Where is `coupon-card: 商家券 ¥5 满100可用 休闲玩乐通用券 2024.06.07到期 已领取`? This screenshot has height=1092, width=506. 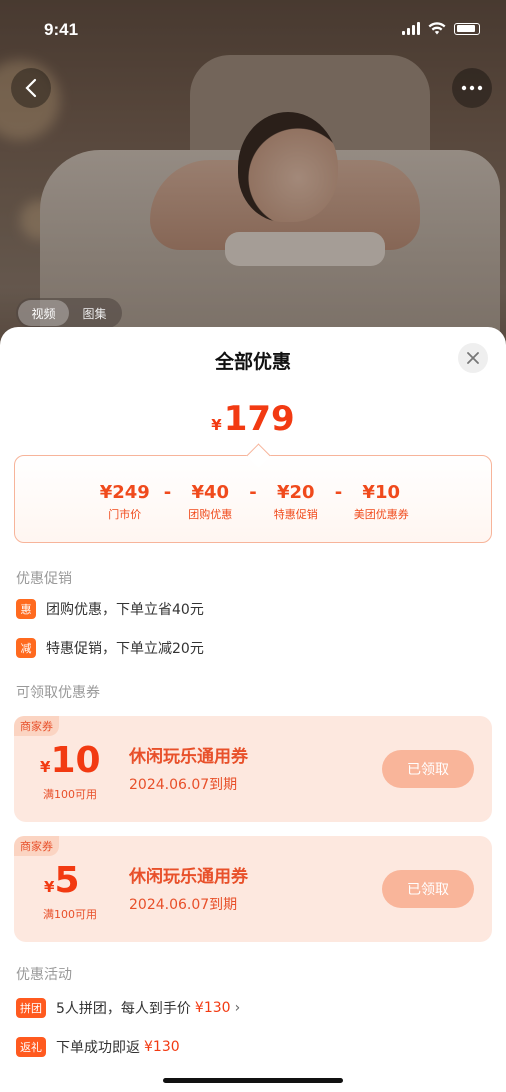 coupon-card: 商家券 ¥5 满100可用 休闲玩乐通用券 2024.06.07到期 已领取 is located at coordinates (253, 889).